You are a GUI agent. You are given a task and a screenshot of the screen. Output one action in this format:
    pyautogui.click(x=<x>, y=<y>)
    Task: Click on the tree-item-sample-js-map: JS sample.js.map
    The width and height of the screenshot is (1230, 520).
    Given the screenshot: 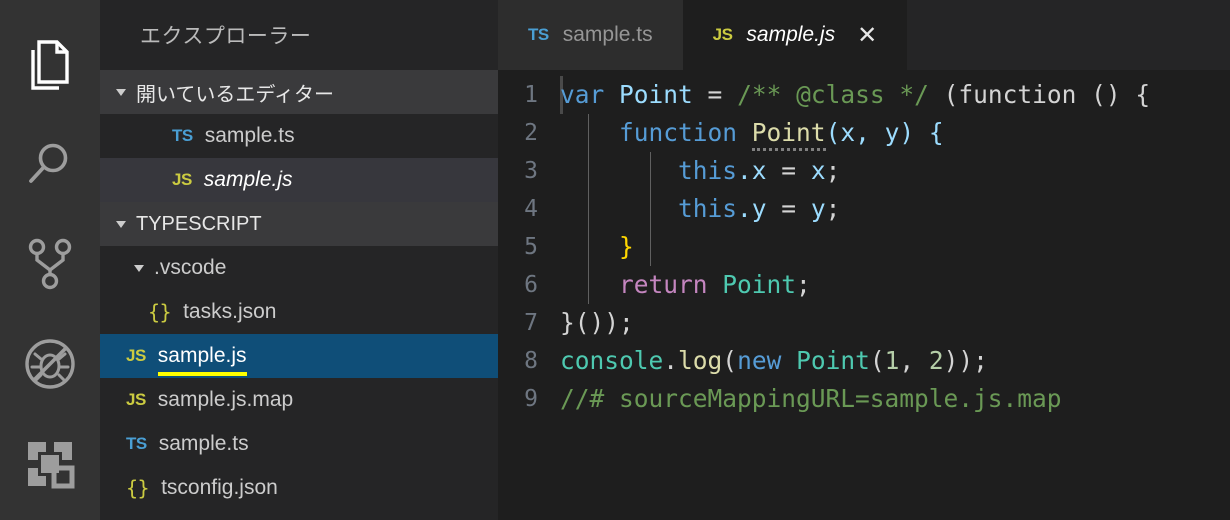 What is the action you would take?
    pyautogui.click(x=299, y=400)
    